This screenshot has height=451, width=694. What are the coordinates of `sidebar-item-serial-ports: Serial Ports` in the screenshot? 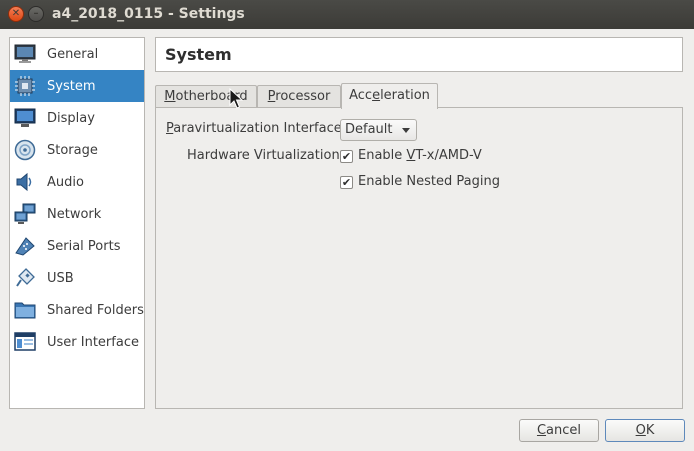 It's located at (77, 246).